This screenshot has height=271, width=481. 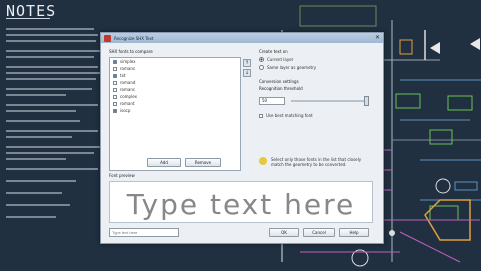 I want to click on font-list-item: romant, so click(x=175, y=103).